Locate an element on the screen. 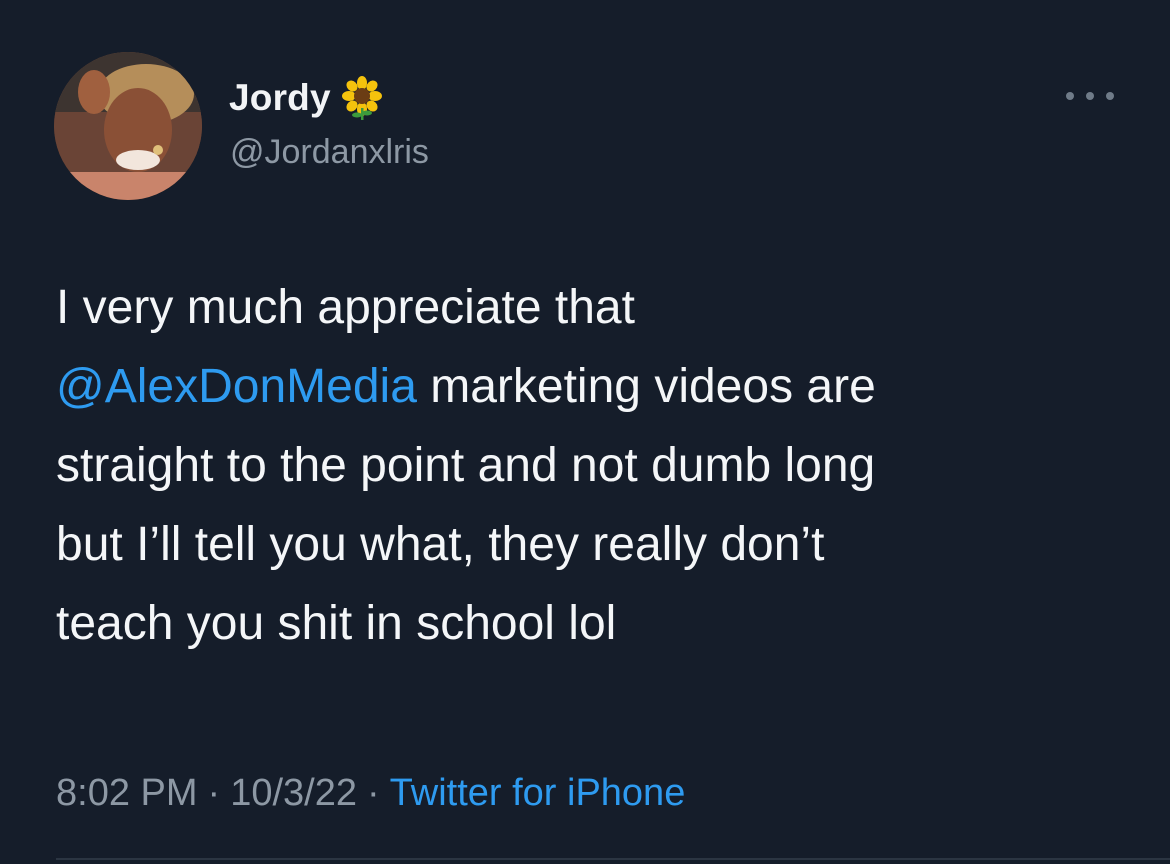 The width and height of the screenshot is (1170, 864). author-avatar is located at coordinates (128, 126).